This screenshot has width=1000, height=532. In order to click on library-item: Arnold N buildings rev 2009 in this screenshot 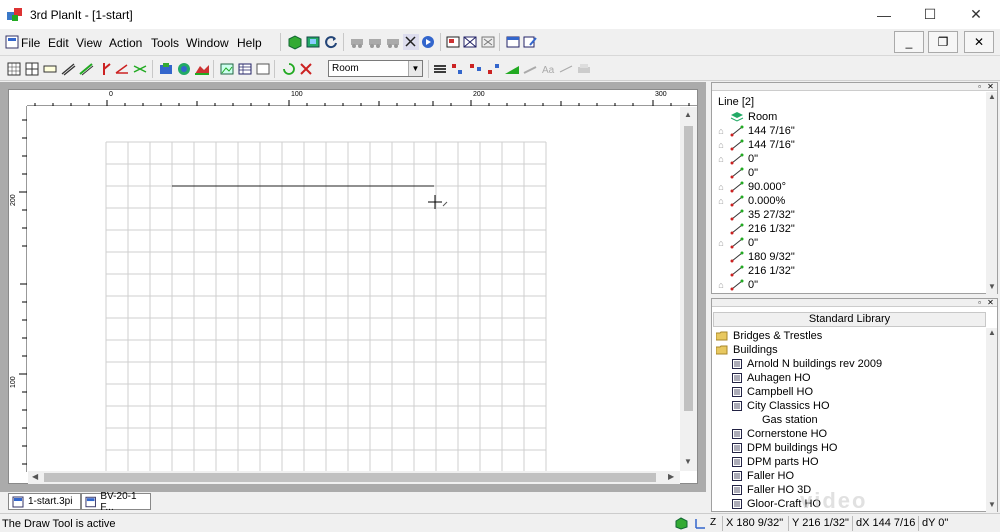, I will do `click(807, 364)`.